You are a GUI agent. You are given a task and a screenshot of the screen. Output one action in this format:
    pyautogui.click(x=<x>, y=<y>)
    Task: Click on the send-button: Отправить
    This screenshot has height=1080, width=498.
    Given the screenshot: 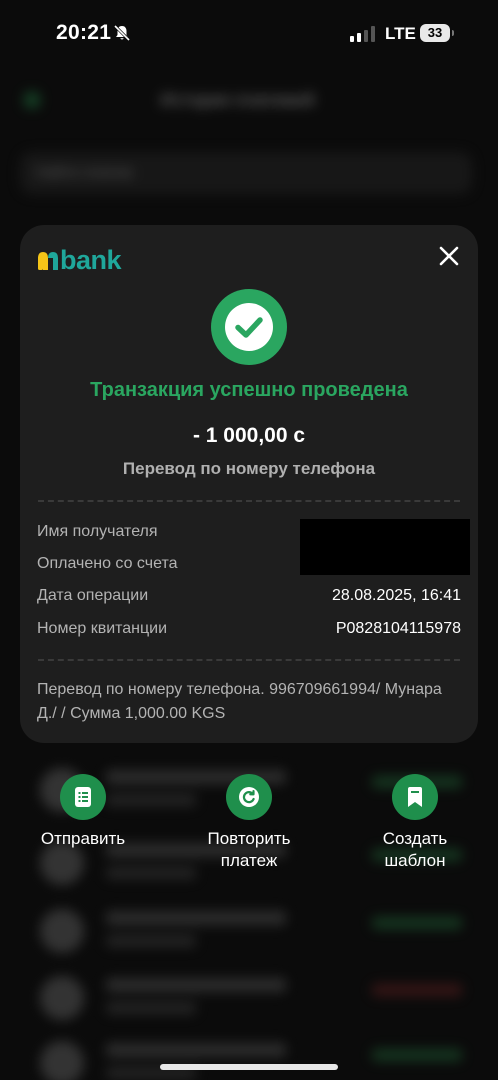 What is the action you would take?
    pyautogui.click(x=83, y=812)
    